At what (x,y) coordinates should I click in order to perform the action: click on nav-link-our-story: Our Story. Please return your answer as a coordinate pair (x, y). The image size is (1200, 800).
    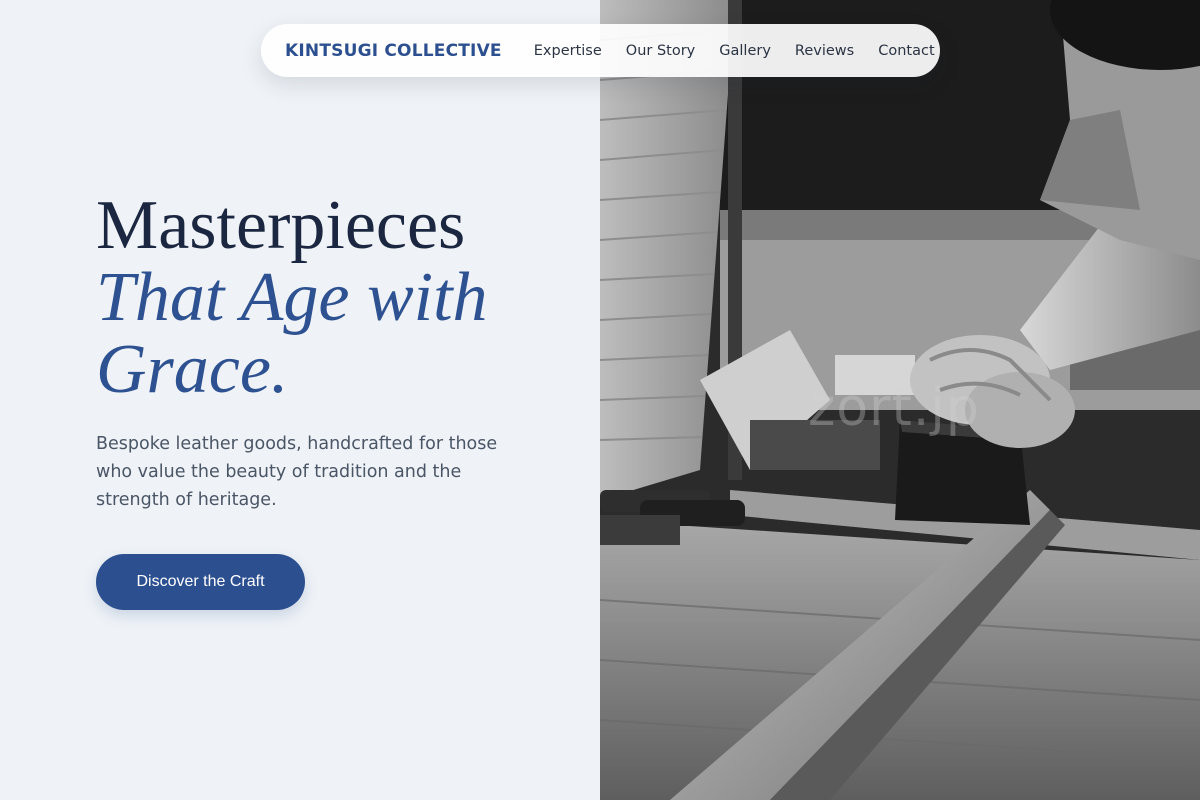
    Looking at the image, I should click on (660, 51).